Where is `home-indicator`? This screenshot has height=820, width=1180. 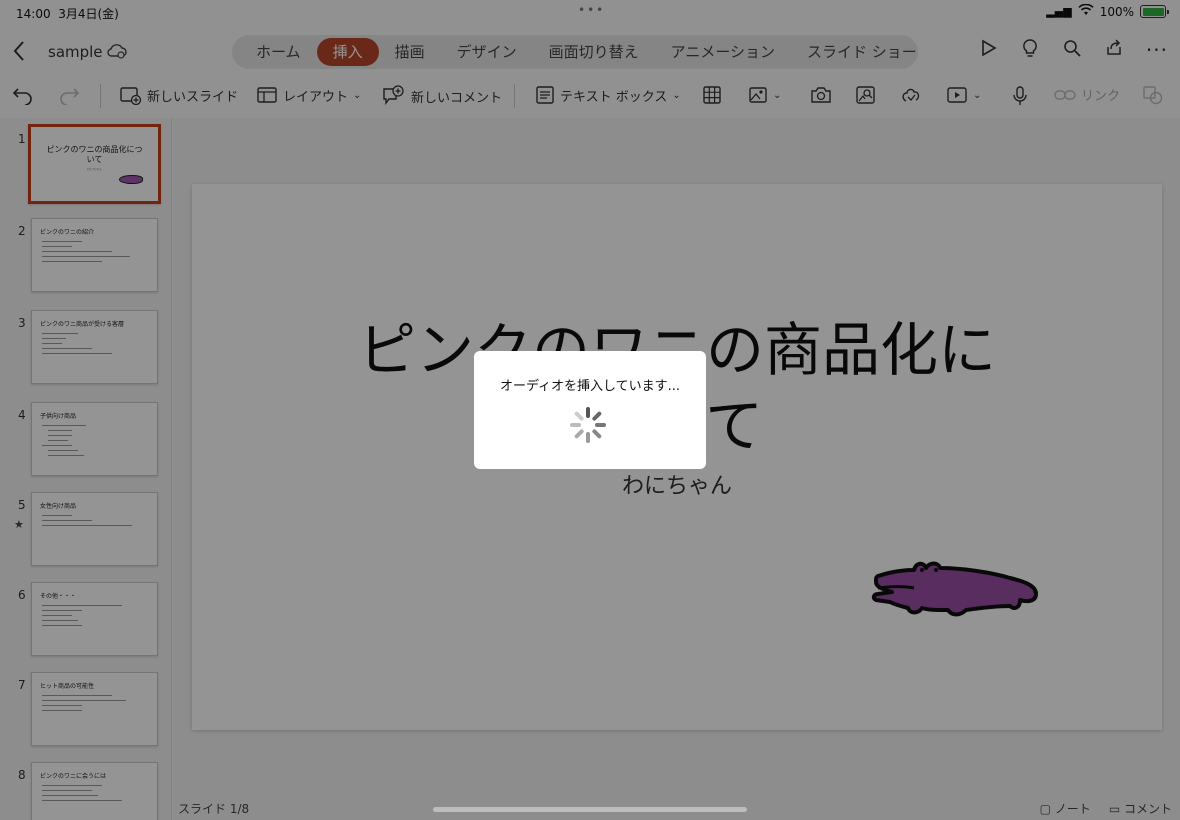
home-indicator is located at coordinates (590, 809).